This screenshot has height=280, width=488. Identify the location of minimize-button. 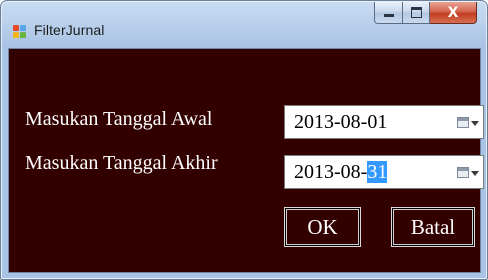
(388, 13).